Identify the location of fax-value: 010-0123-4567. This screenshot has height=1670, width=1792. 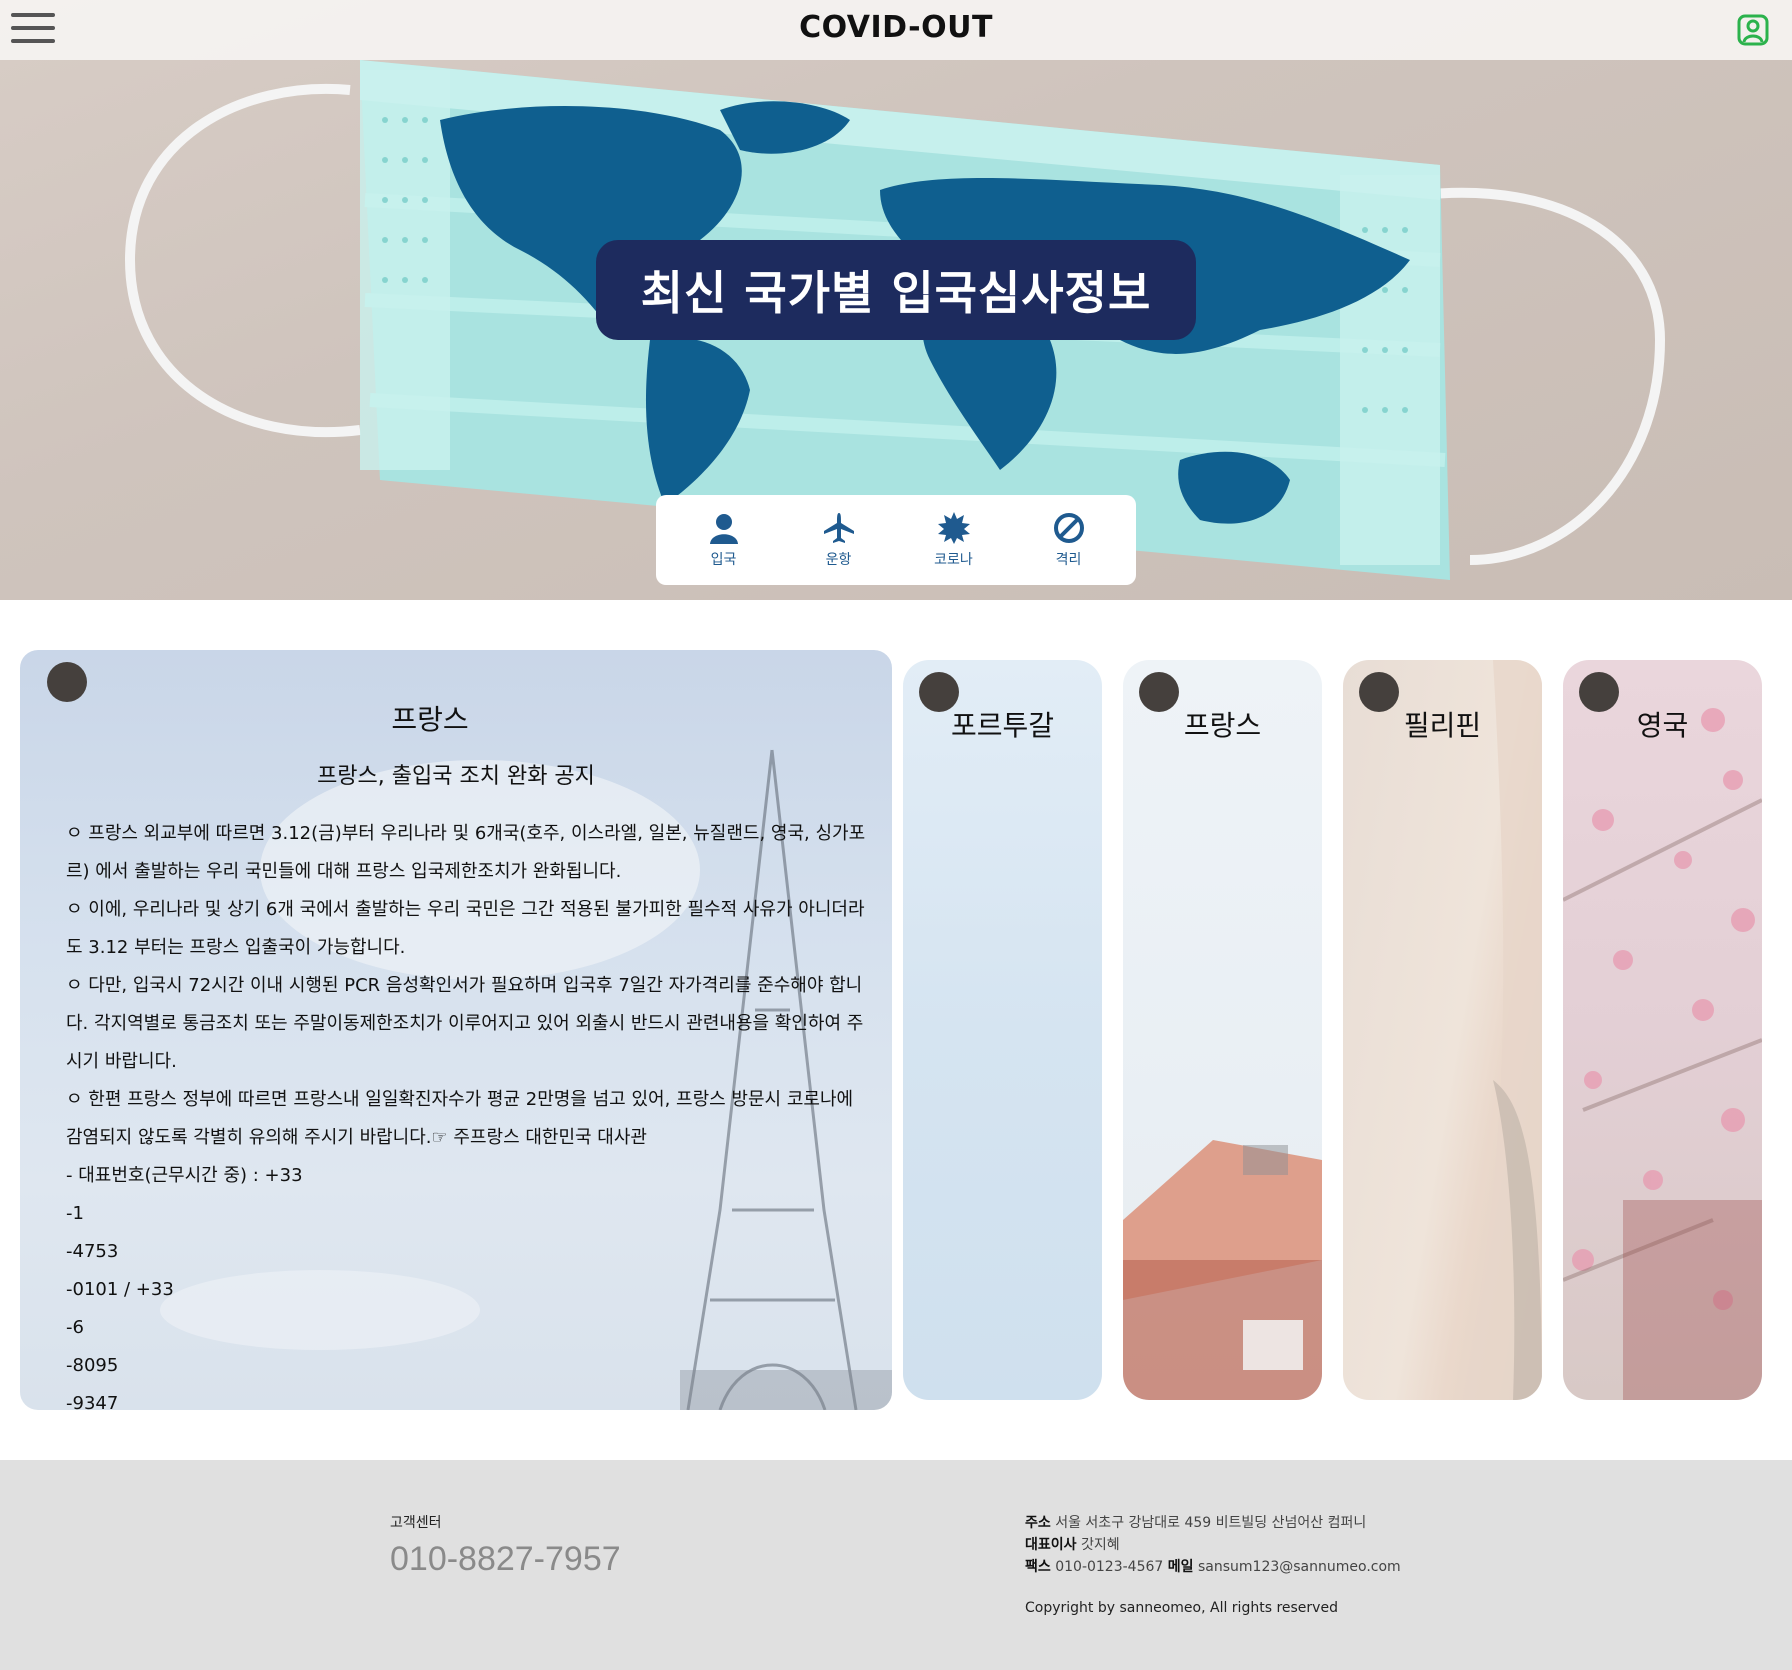
(1109, 1567).